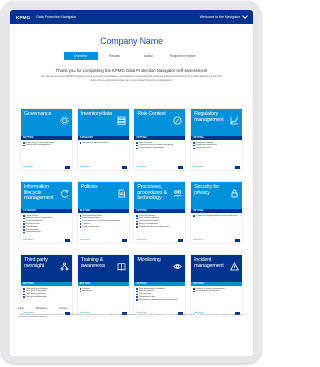  I want to click on card-list-item: Organizational commitment, so click(159, 148).